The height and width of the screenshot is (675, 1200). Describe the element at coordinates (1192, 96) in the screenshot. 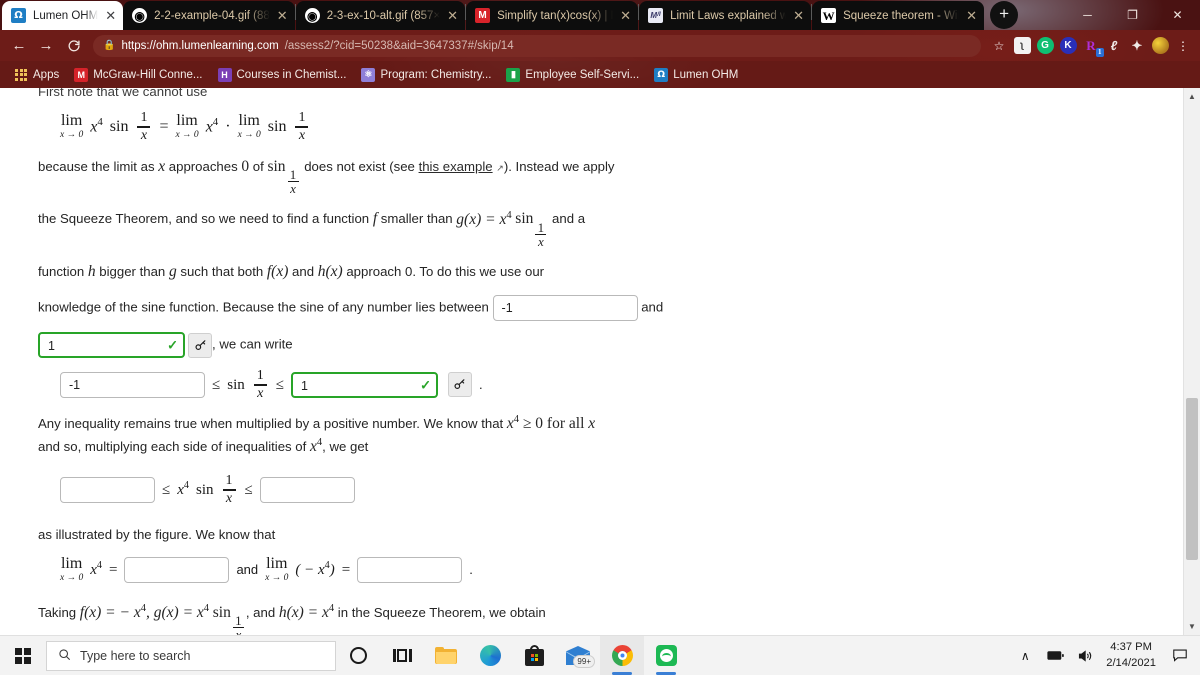

I see `scroll-up-arrow: ▲` at that location.